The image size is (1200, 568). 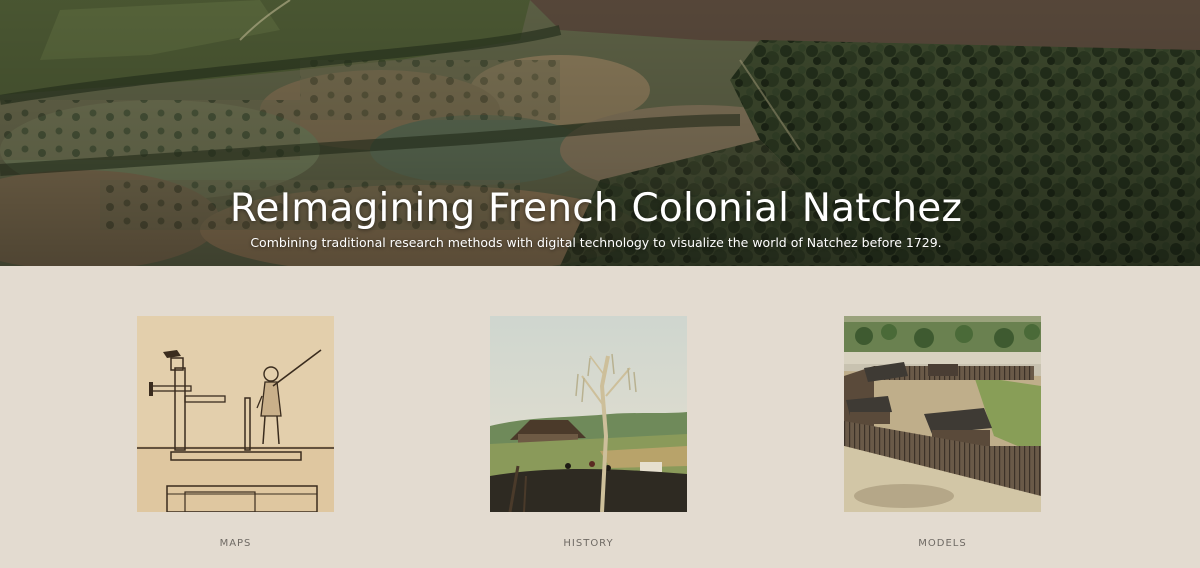 I want to click on page-title: ReImagining French Colonial Natchez, so click(x=596, y=208).